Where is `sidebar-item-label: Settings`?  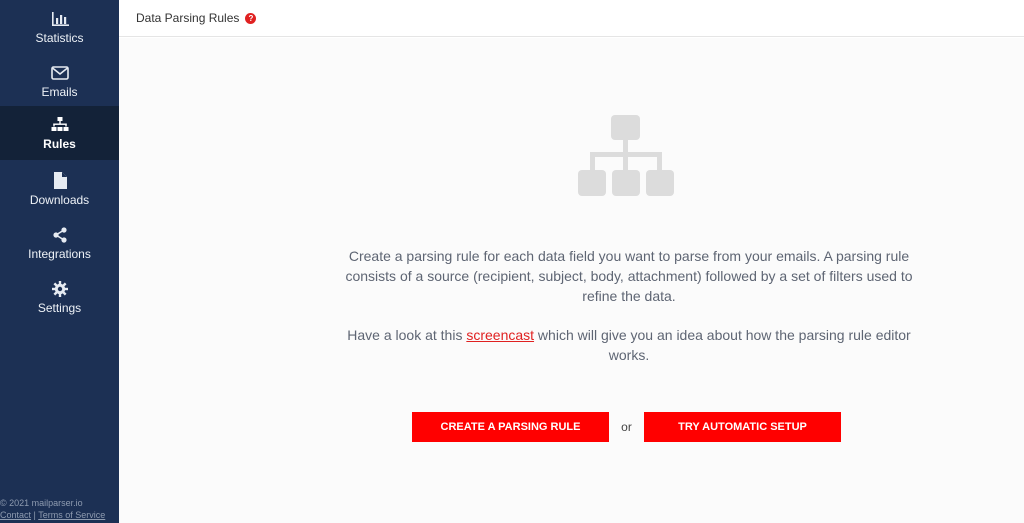
sidebar-item-label: Settings is located at coordinates (59, 307).